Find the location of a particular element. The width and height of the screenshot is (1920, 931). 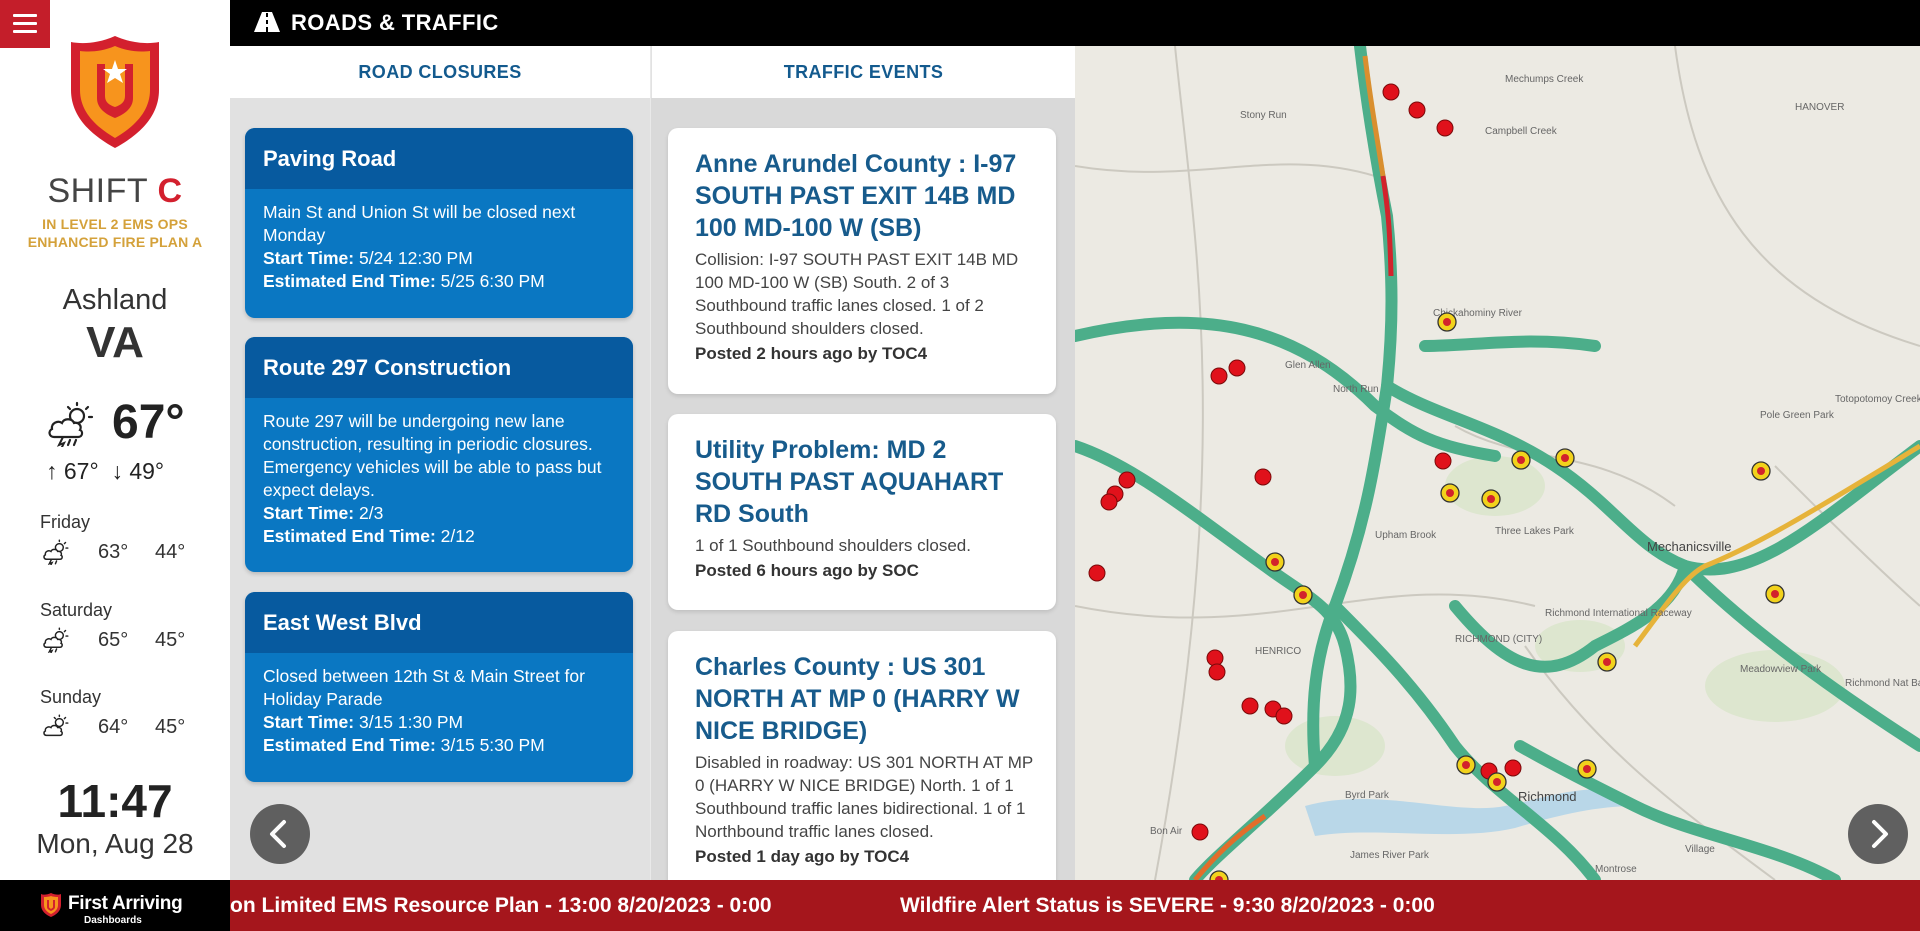

closure-start-time: 3/15 1:30 PM is located at coordinates (411, 722).